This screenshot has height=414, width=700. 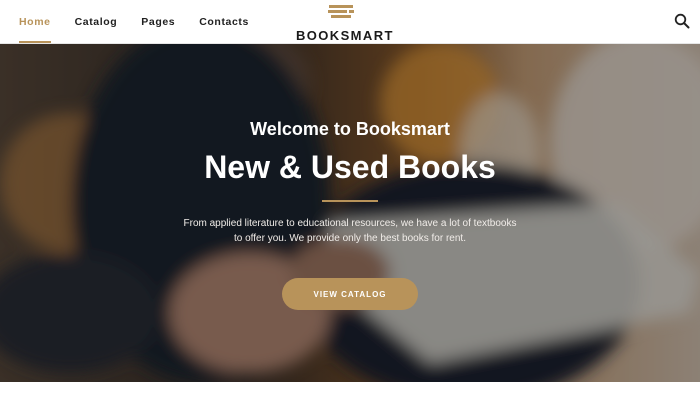 What do you see at coordinates (350, 201) in the screenshot?
I see `hero-divider` at bounding box center [350, 201].